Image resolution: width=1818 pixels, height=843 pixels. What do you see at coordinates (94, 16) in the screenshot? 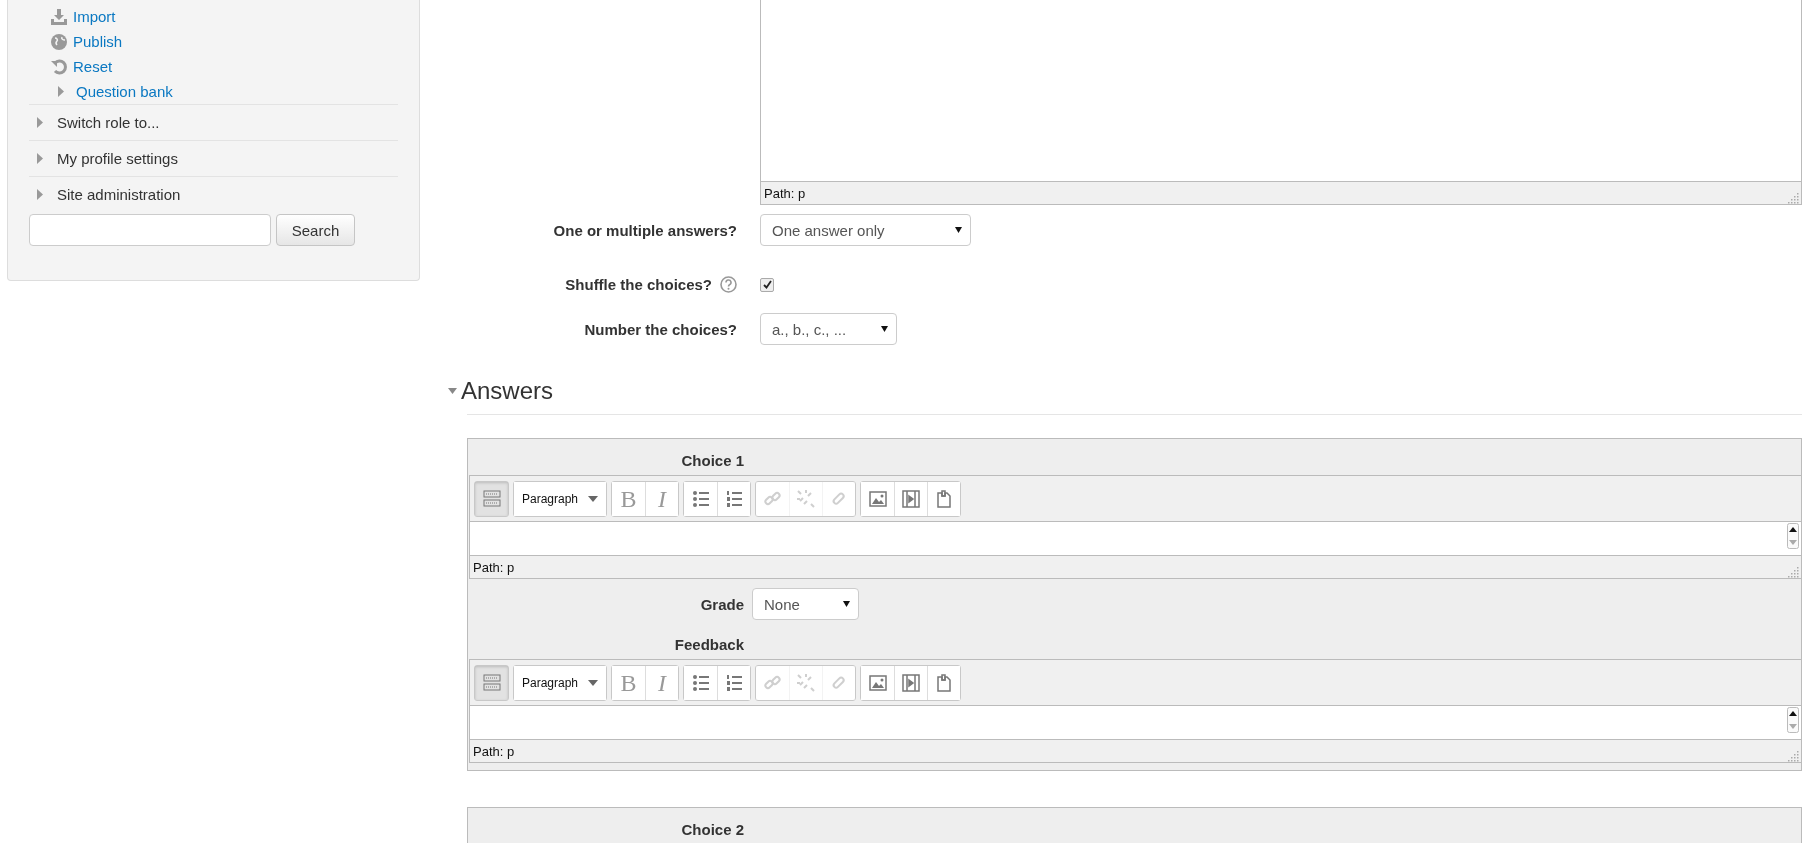
I see `sidebar-link: Import` at bounding box center [94, 16].